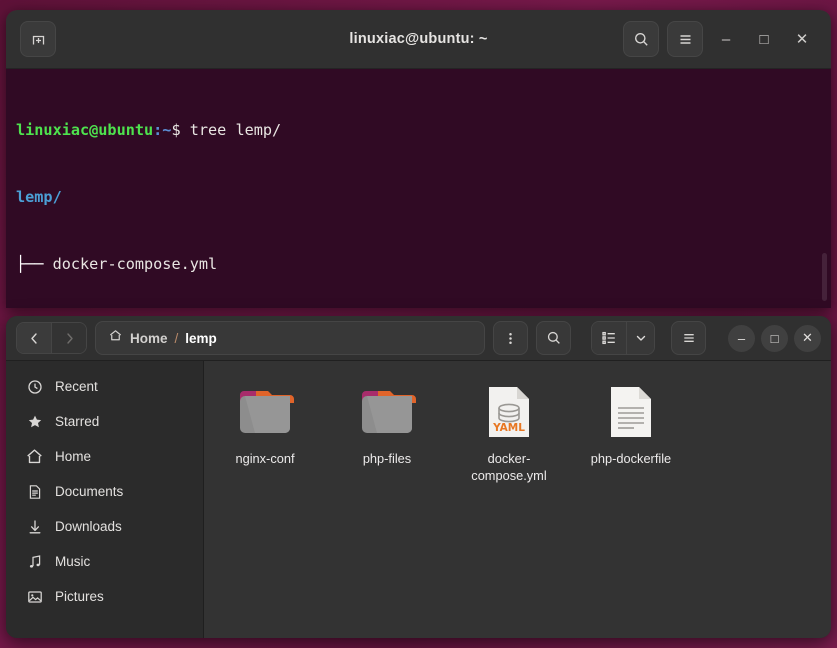 This screenshot has width=837, height=648. Describe the element at coordinates (79, 596) in the screenshot. I see `sidebar-item-label: Pictures` at that location.